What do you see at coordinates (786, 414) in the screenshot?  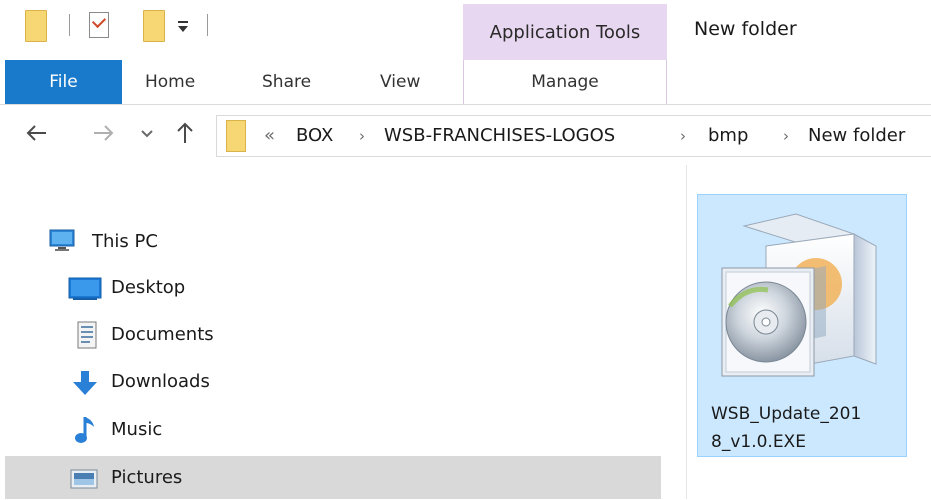 I see `file-name-line-1: WSB_Update_201` at bounding box center [786, 414].